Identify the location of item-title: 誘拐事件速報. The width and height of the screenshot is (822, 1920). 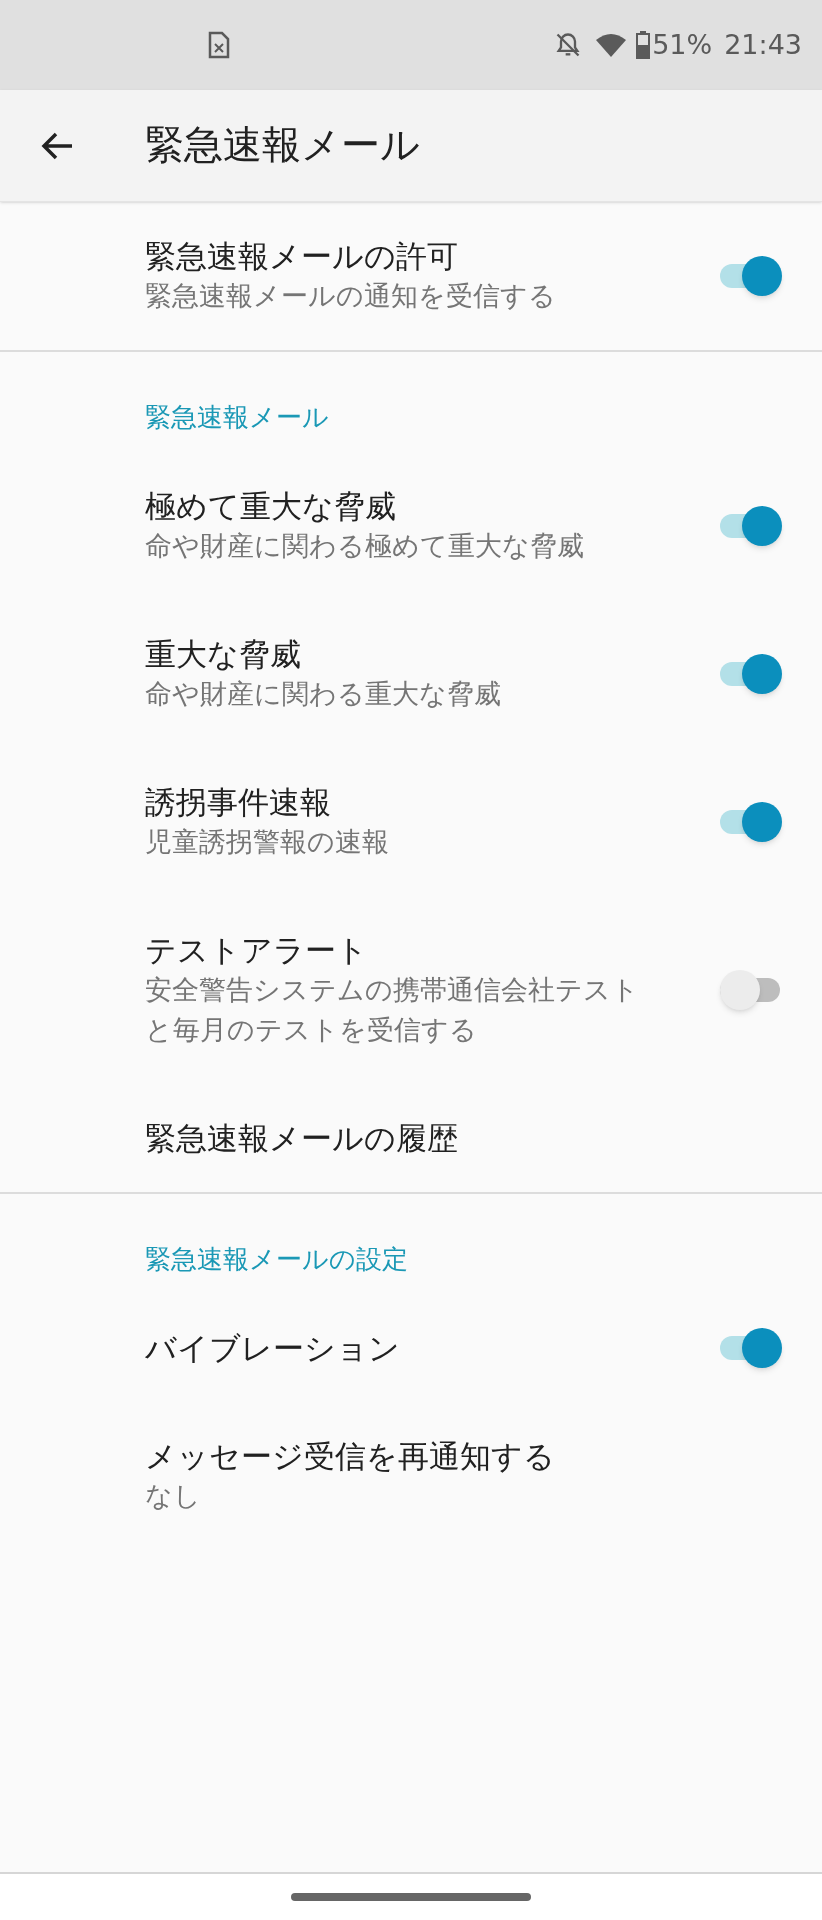
(238, 802).